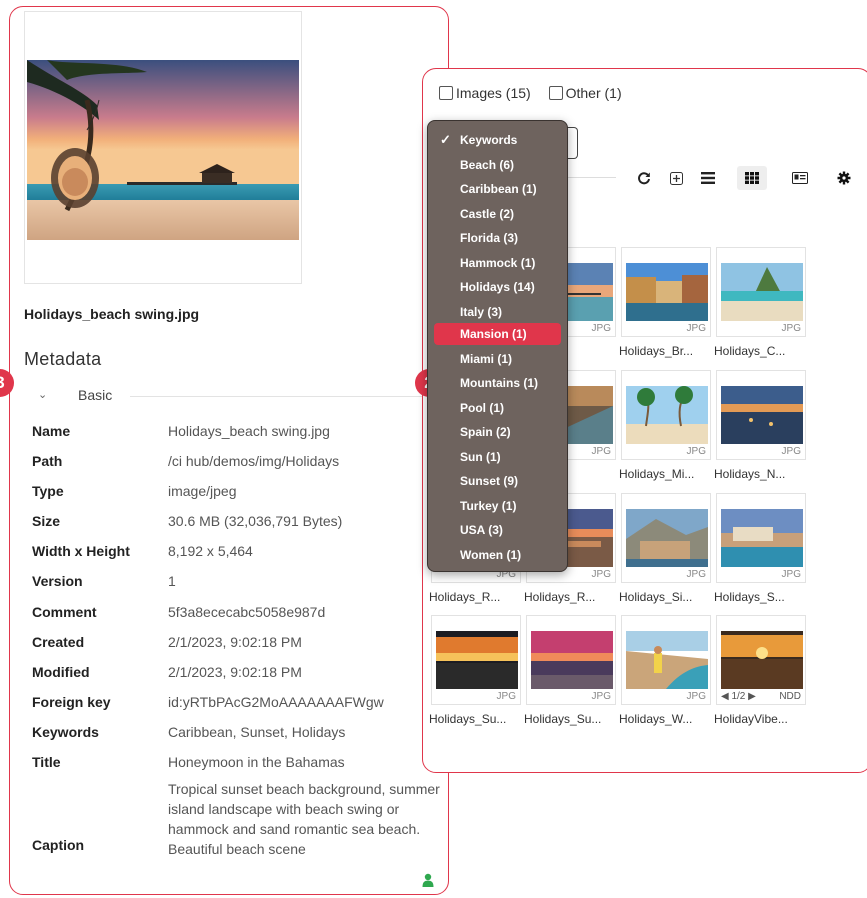 This screenshot has height=898, width=867. I want to click on meta-key: Version, so click(57, 581).